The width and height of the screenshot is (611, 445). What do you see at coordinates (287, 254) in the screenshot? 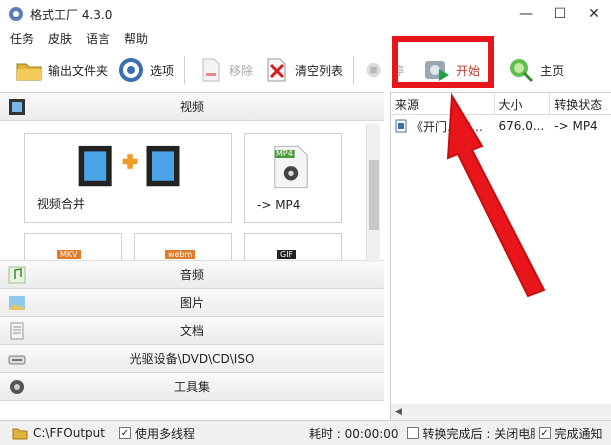
I see `gif-badge: GIF` at bounding box center [287, 254].